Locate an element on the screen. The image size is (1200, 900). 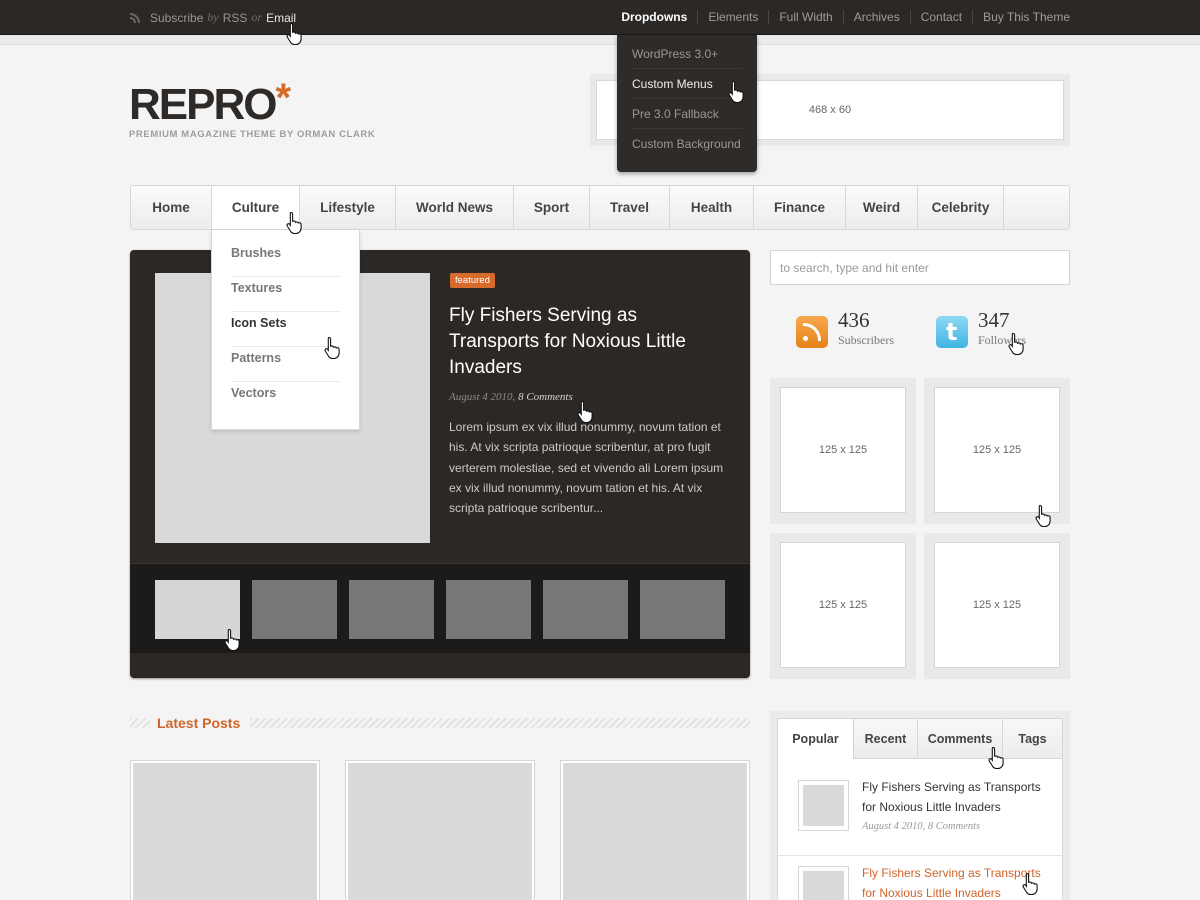
subscribe-links: Subscribe by RSS or Email is located at coordinates (213, 17).